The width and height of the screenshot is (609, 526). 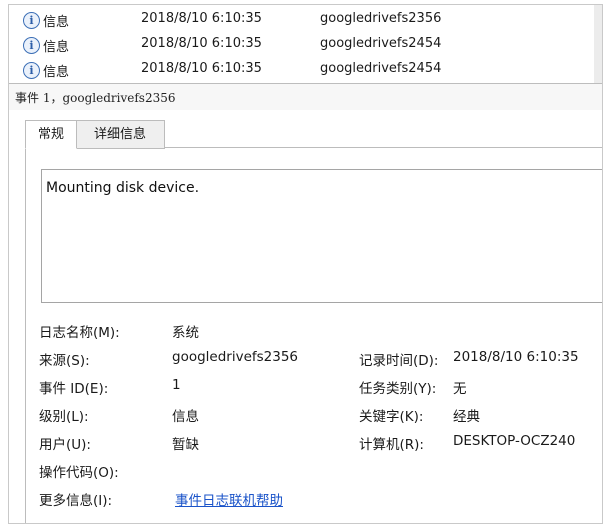 What do you see at coordinates (391, 417) in the screenshot?
I see `keywords-label: 关键字(K):` at bounding box center [391, 417].